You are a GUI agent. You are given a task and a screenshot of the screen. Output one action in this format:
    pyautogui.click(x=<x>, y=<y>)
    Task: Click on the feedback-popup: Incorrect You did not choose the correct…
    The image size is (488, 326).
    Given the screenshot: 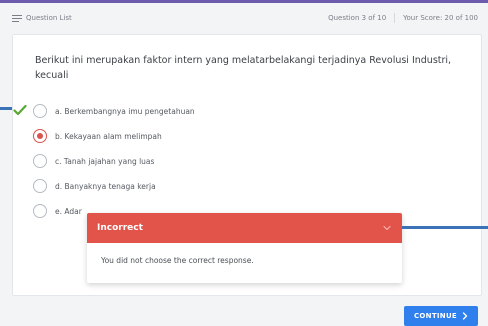 What is the action you would take?
    pyautogui.click(x=244, y=248)
    